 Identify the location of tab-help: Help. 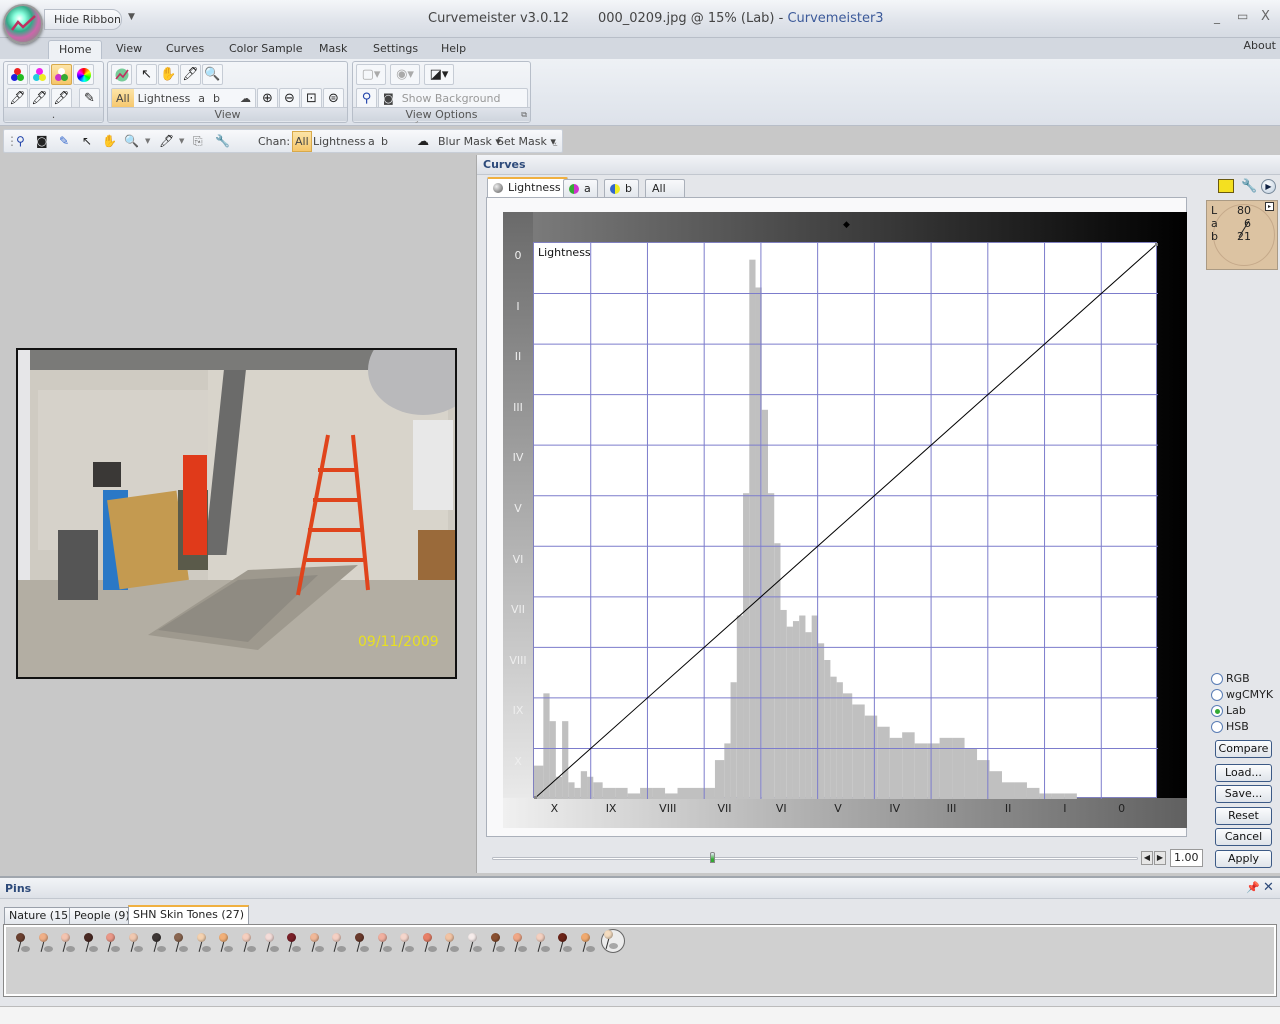
(453, 50).